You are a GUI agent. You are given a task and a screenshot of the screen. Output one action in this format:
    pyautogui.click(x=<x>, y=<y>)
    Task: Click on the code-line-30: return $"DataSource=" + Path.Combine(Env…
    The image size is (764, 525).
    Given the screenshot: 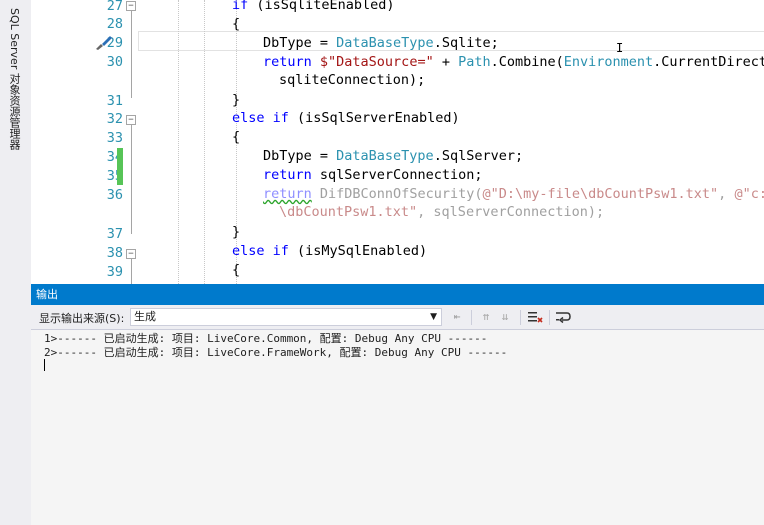 What is the action you would take?
    pyautogui.click(x=513, y=62)
    